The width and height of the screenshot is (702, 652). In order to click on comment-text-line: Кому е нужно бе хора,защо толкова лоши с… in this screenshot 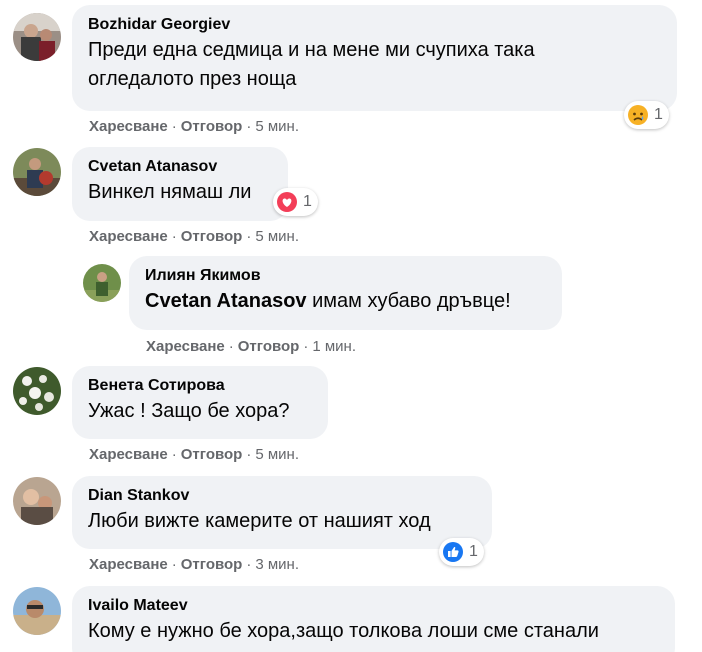, I will do `click(343, 631)`.